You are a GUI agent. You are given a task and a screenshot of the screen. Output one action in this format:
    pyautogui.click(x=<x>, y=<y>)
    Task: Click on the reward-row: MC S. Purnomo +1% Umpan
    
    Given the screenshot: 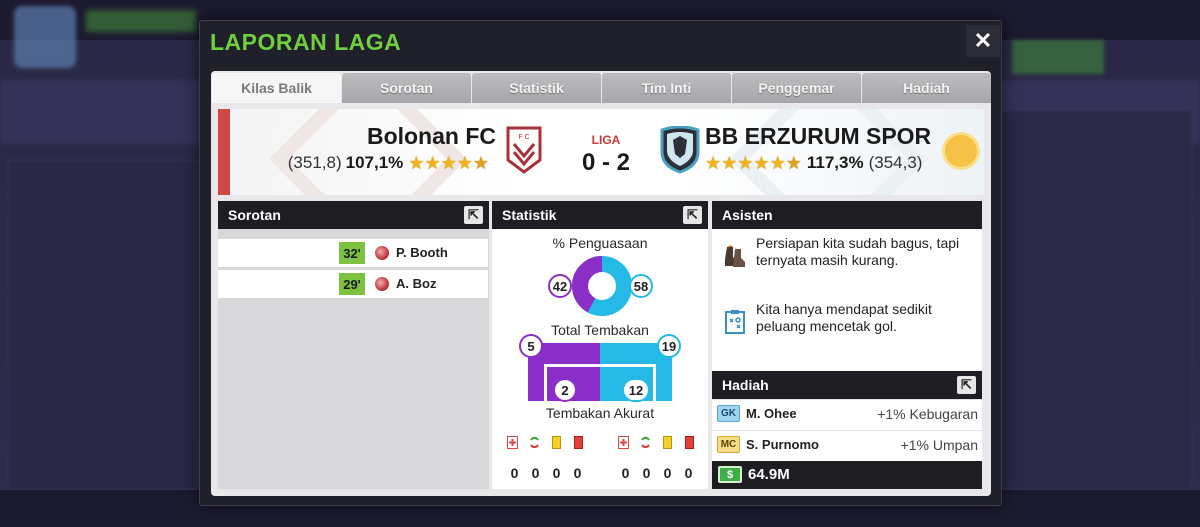 What is the action you would take?
    pyautogui.click(x=847, y=444)
    